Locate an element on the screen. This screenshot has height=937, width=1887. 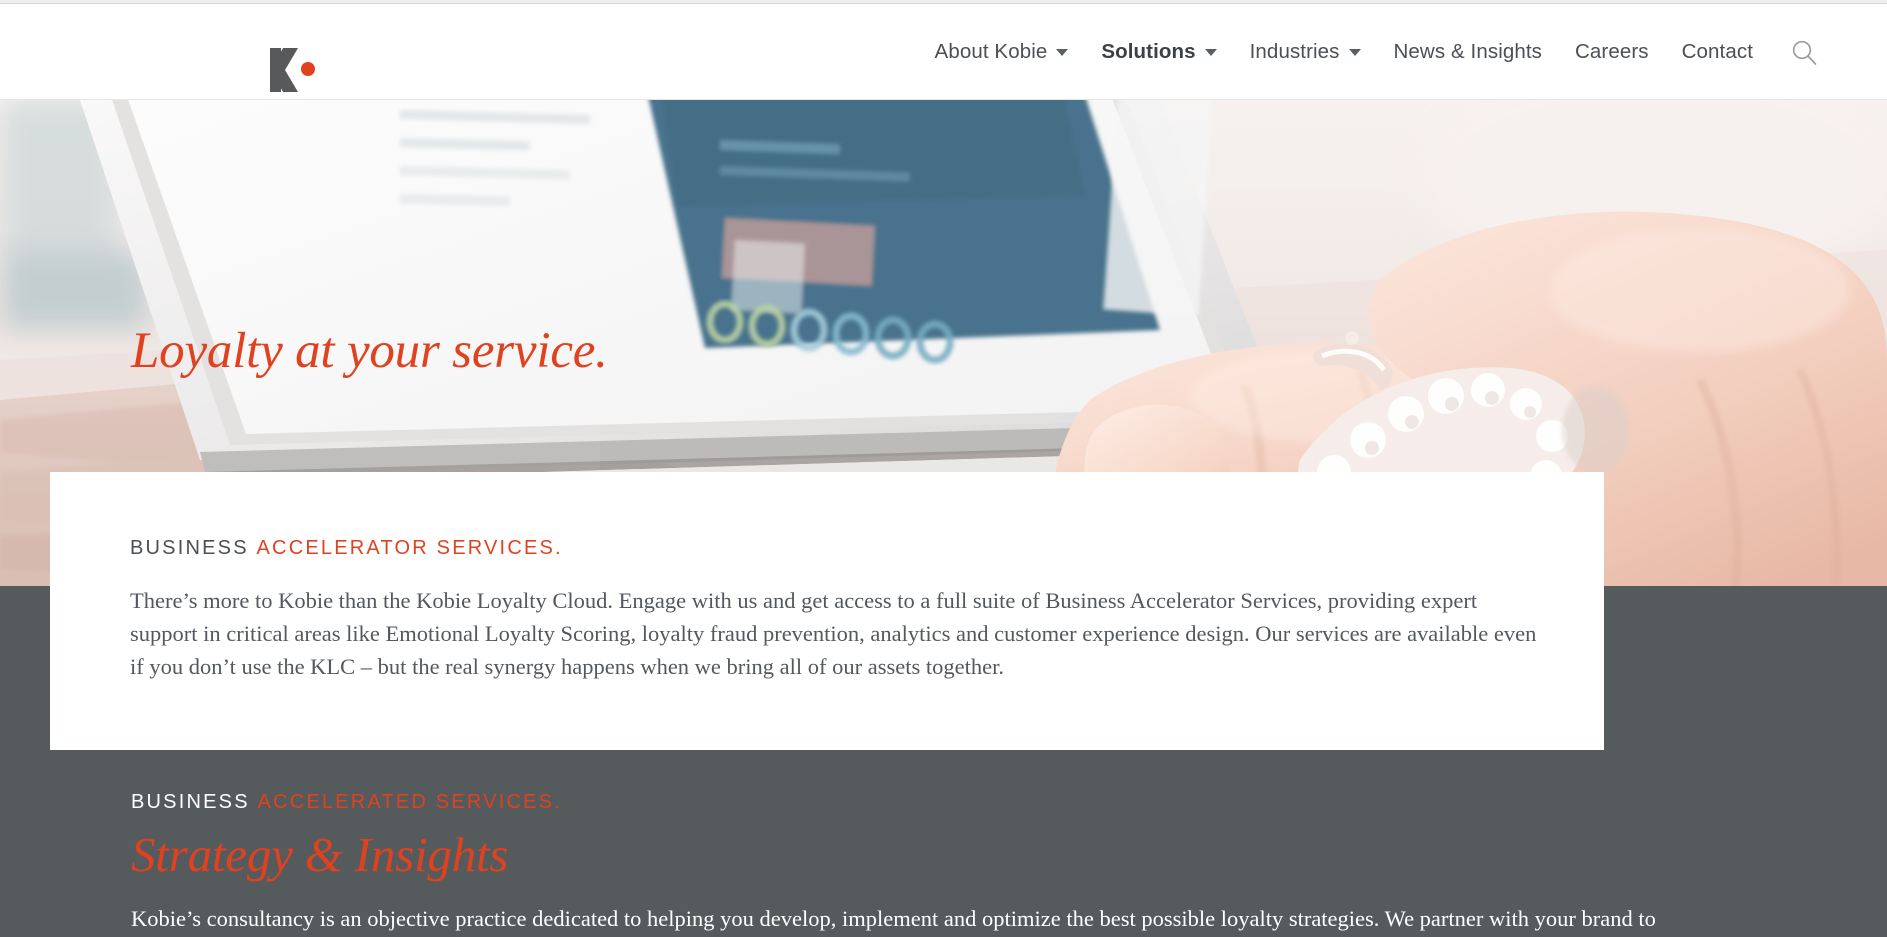
nav-label-about-kobie: About Kobie is located at coordinates (991, 51).